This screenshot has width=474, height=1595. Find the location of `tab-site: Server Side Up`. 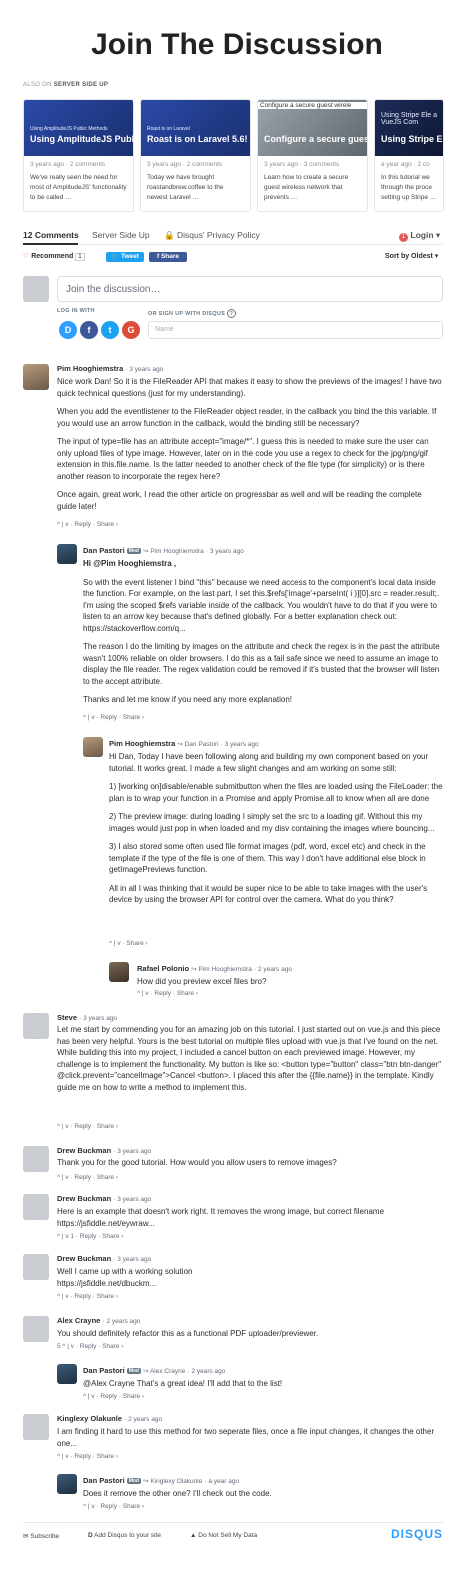

tab-site: Server Side Up is located at coordinates (121, 235).